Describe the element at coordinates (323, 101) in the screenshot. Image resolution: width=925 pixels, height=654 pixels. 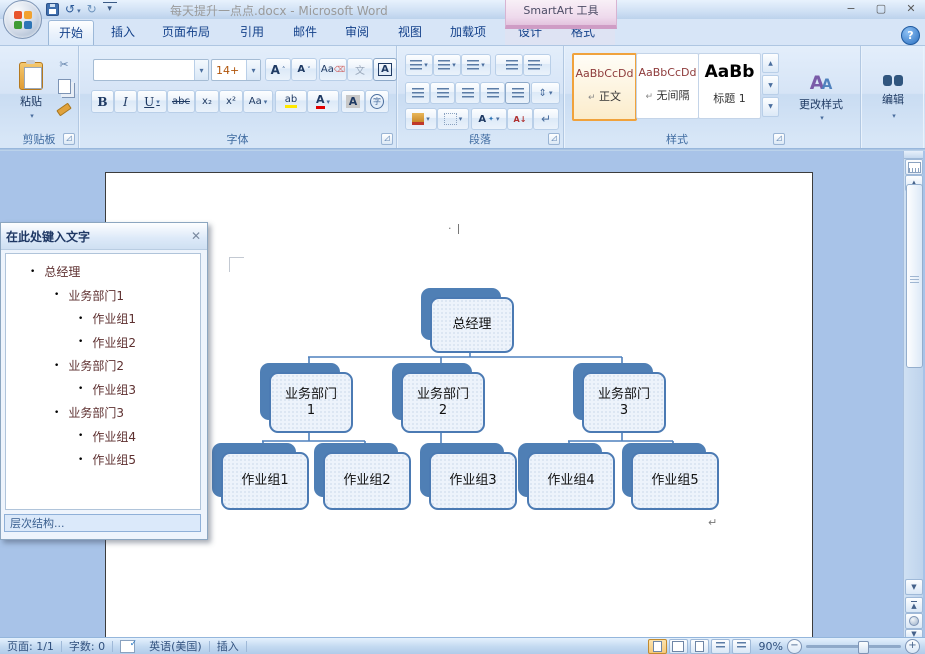
I see `font-color-button: A ▾` at that location.